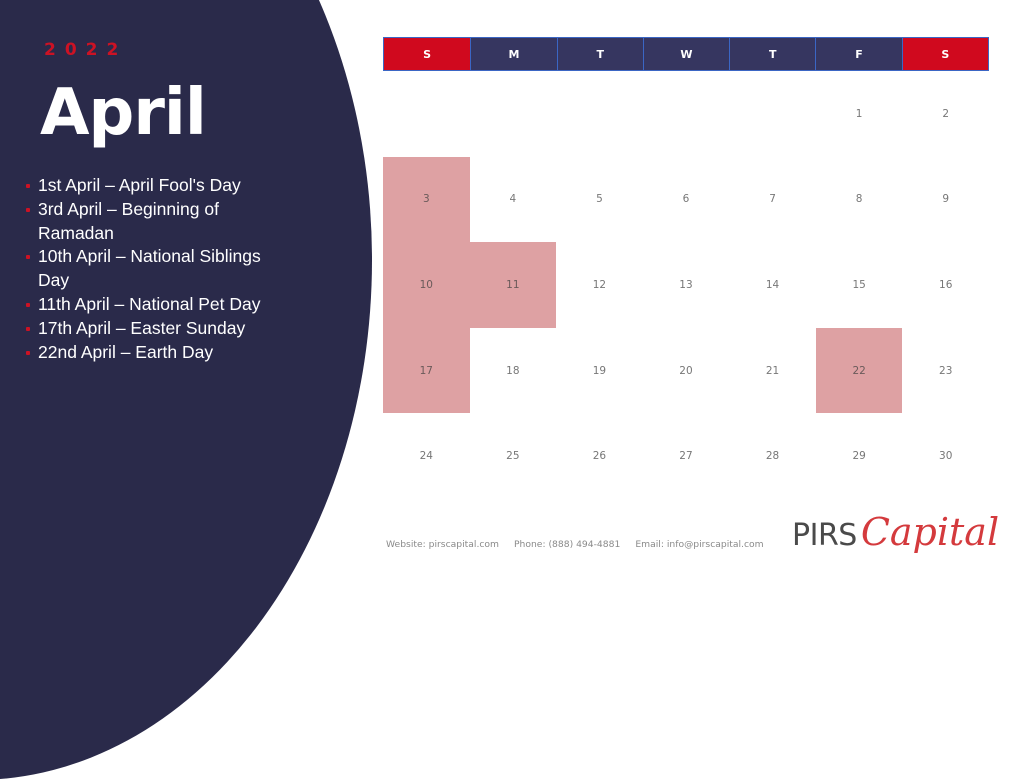  Describe the element at coordinates (772, 370) in the screenshot. I see `day-cell: 21` at that location.